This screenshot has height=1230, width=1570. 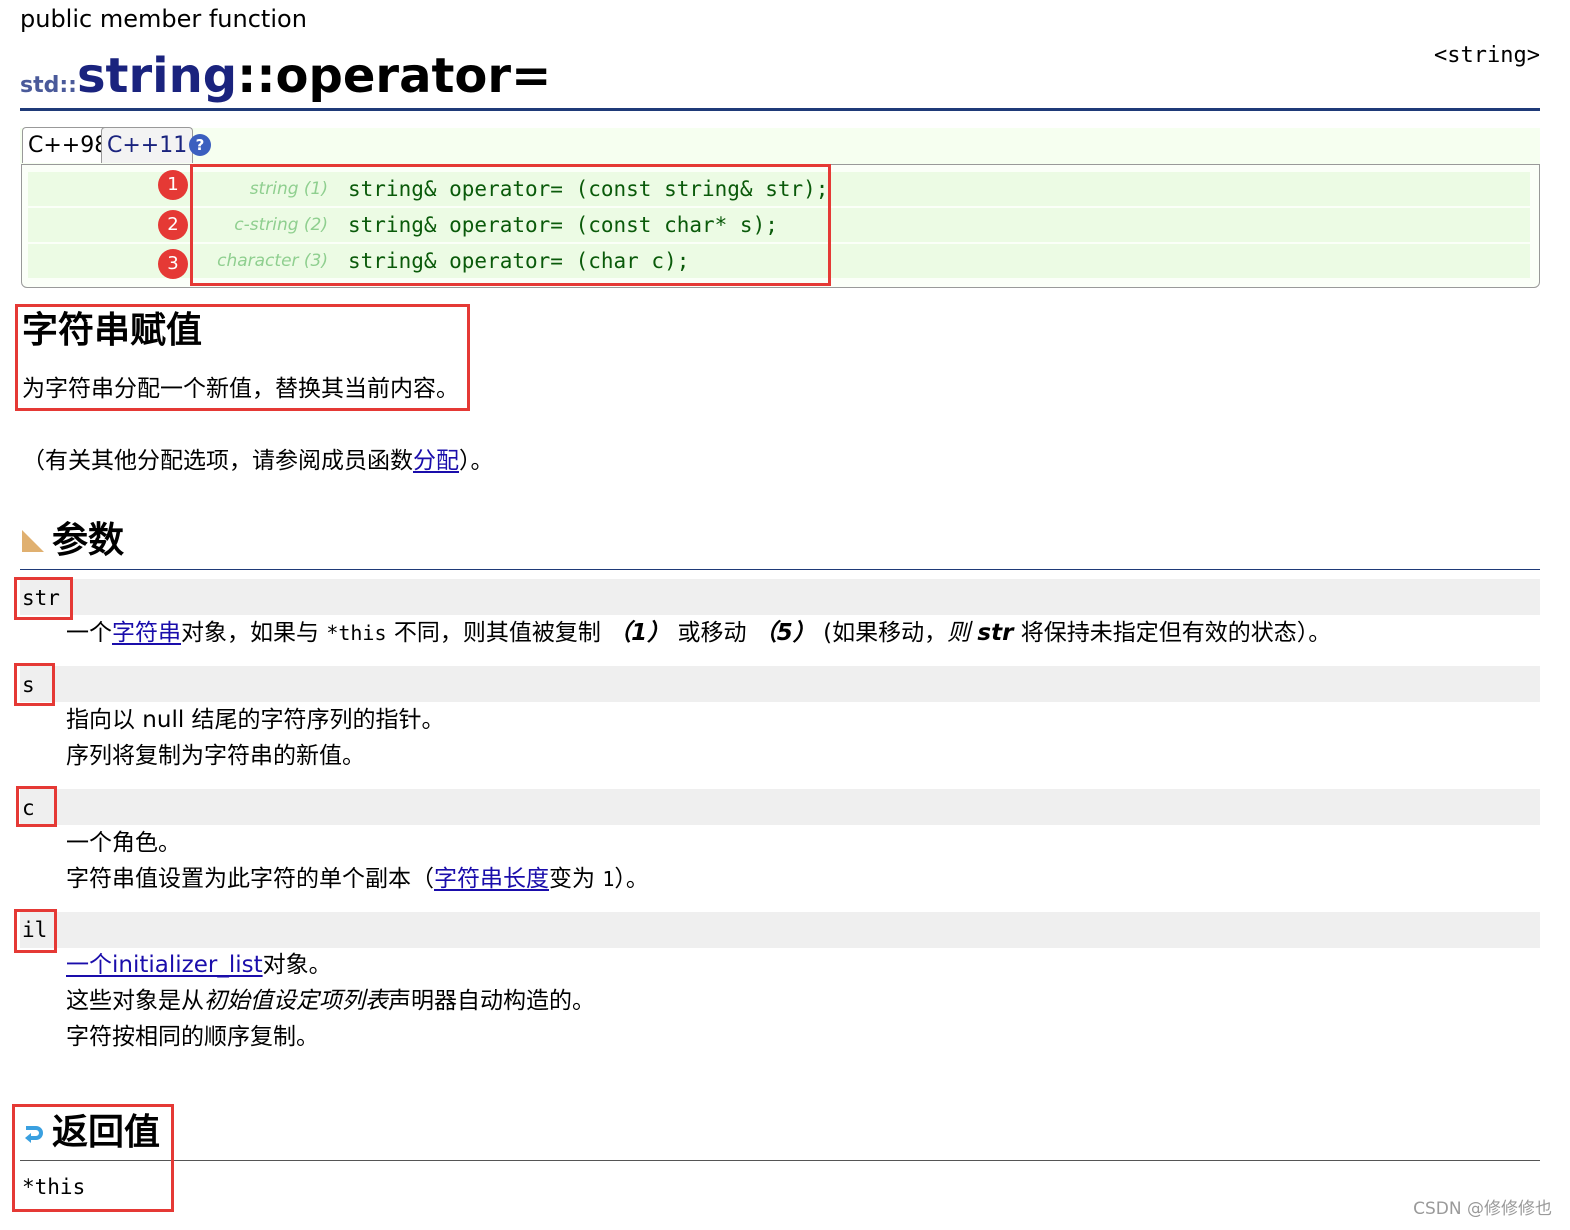 I want to click on param-desc-c-1: 一个角色。, so click(x=123, y=843).